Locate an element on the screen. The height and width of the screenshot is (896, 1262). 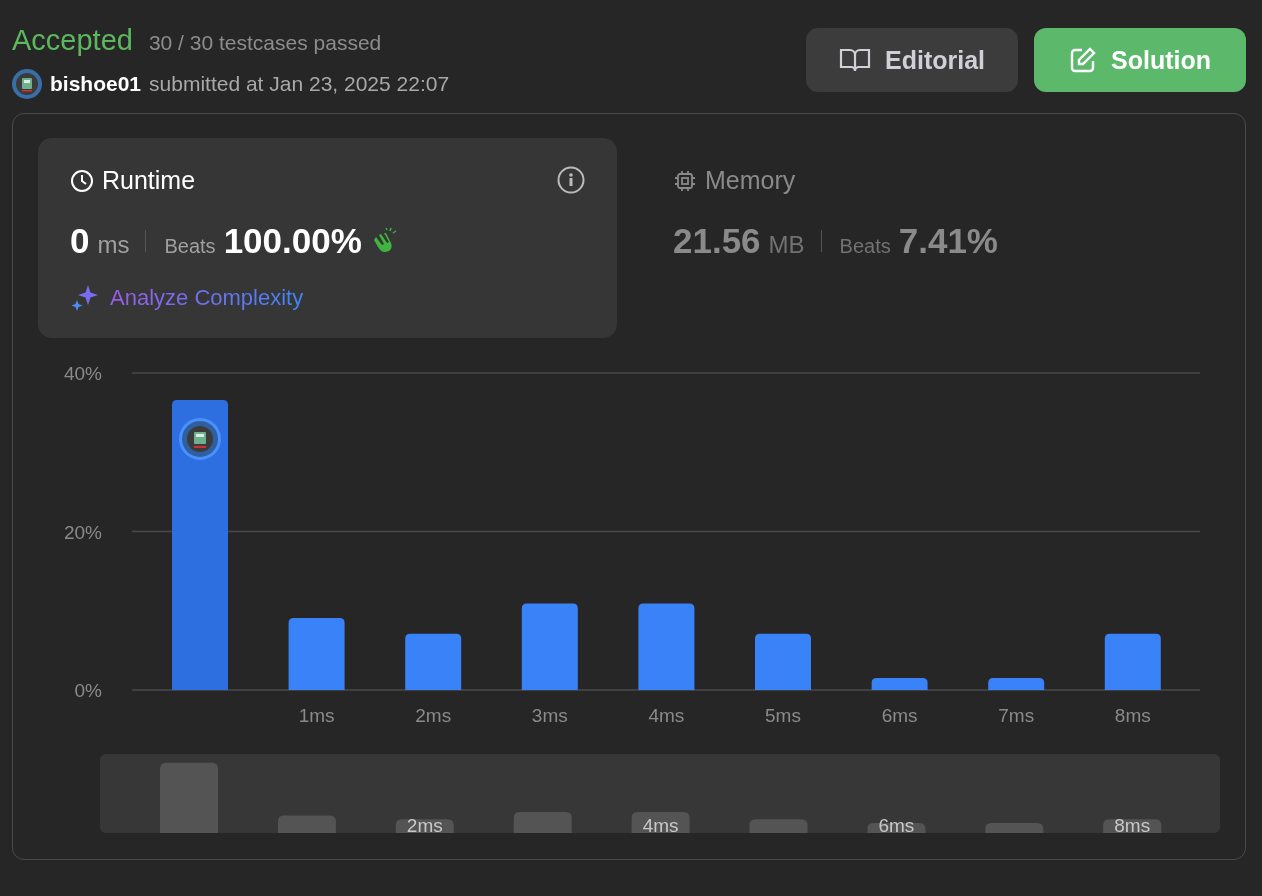
clock-icon is located at coordinates (82, 180).